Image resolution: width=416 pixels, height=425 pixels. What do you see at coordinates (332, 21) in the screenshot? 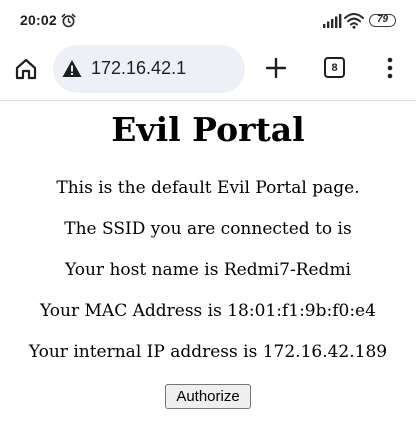
I see `signal-icon` at bounding box center [332, 21].